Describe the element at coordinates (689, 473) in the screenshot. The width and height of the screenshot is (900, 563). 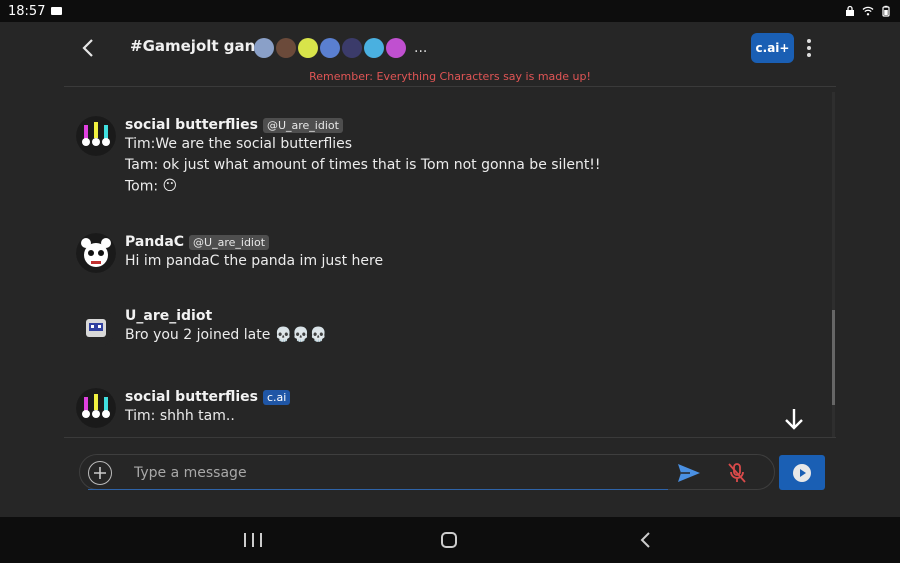
I see `send-icon` at that location.